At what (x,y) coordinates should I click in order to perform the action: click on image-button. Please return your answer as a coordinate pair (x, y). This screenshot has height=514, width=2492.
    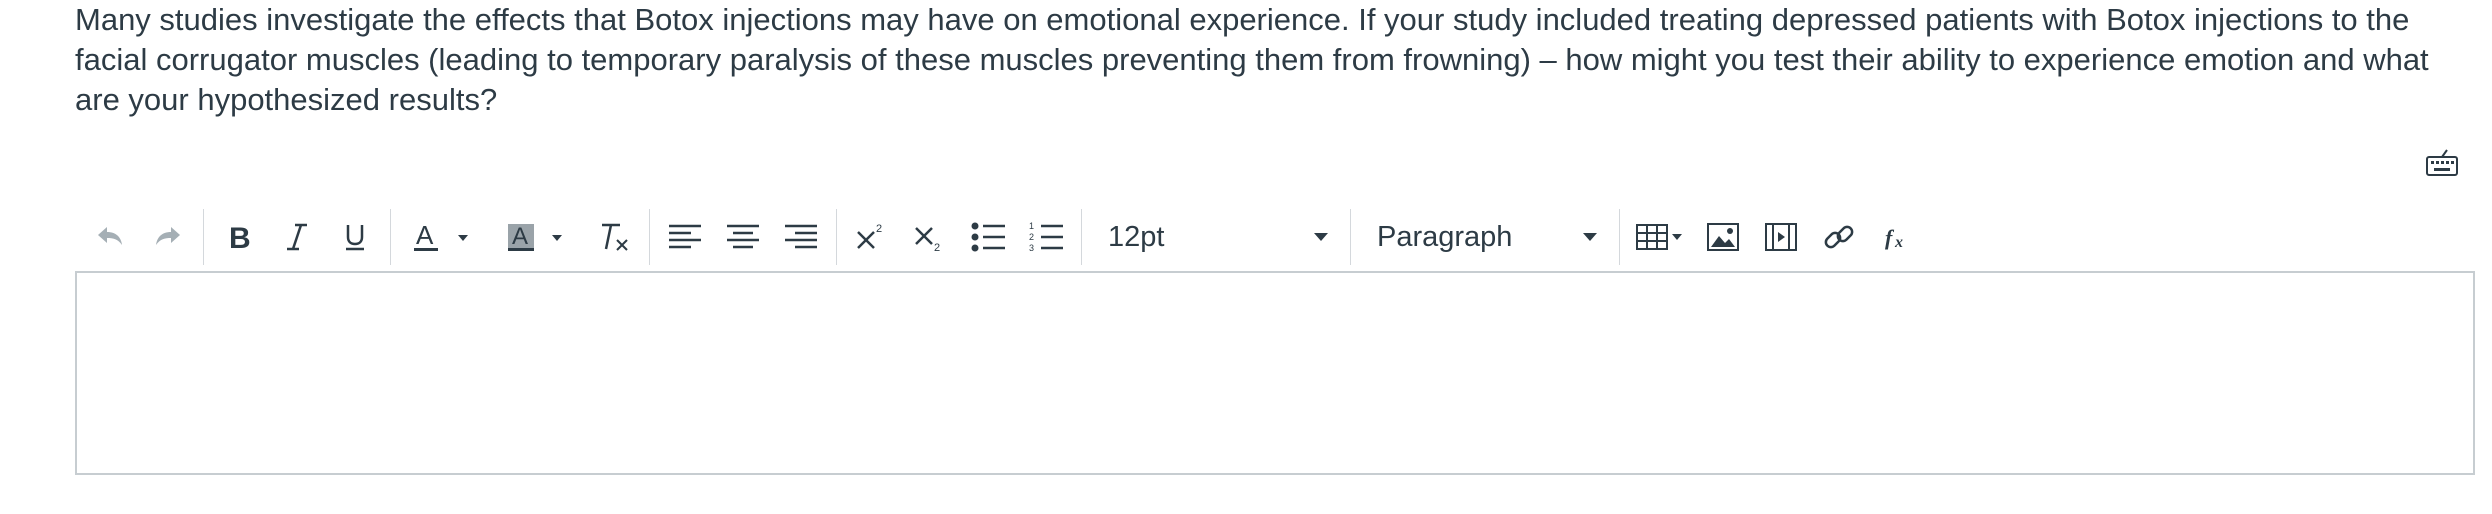
    Looking at the image, I should click on (1723, 237).